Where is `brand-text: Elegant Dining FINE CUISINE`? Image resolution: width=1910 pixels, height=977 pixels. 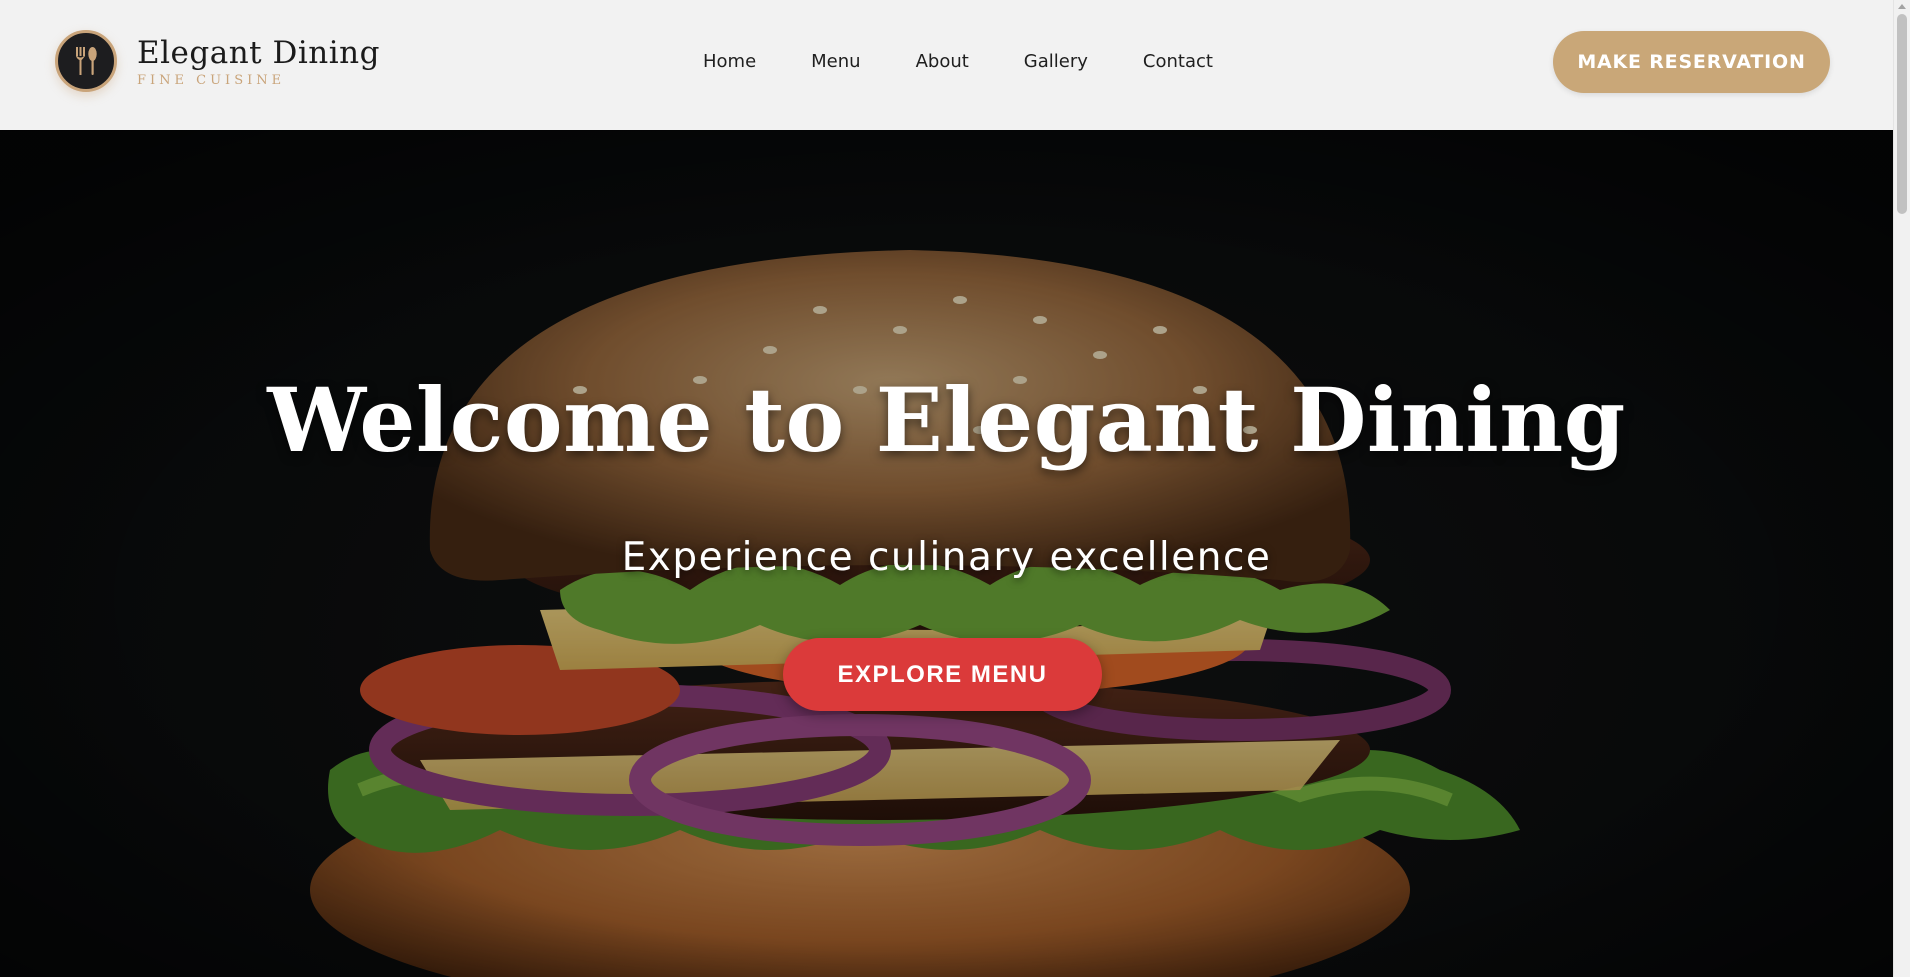 brand-text: Elegant Dining FINE CUISINE is located at coordinates (258, 61).